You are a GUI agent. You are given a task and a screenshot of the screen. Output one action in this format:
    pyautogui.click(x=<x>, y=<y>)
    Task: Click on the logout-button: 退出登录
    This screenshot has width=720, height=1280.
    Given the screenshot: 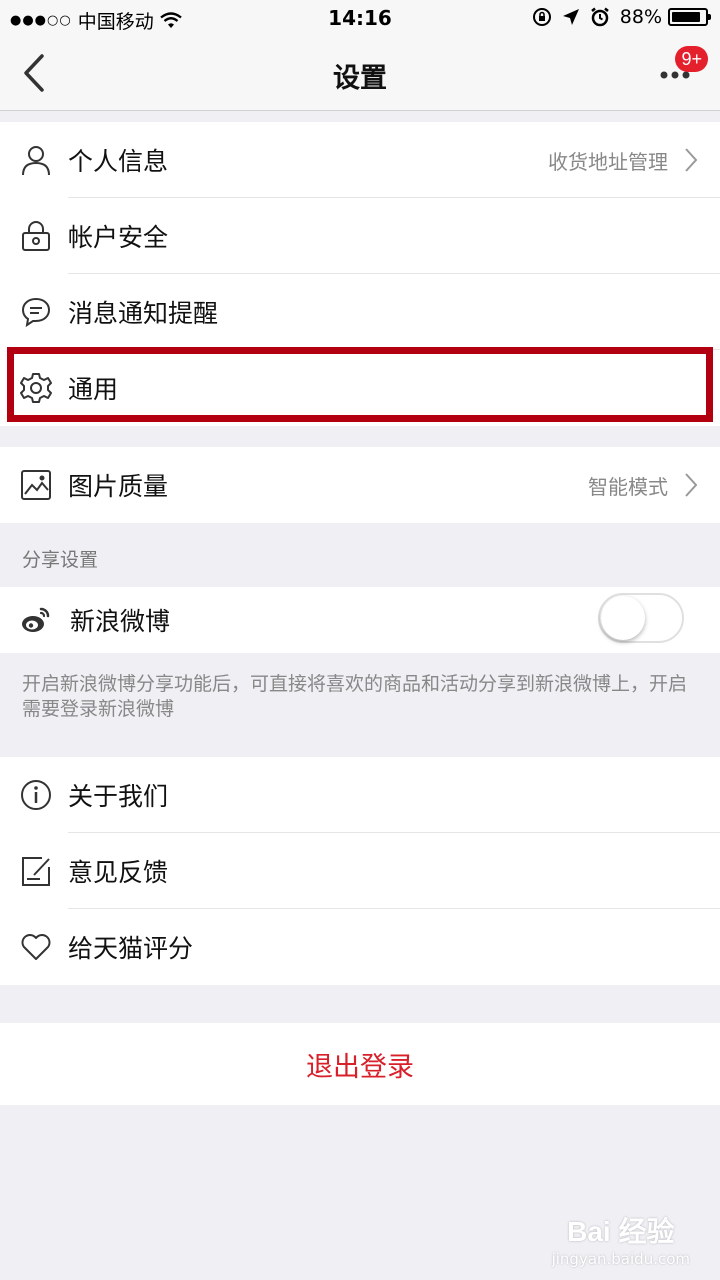 What is the action you would take?
    pyautogui.click(x=360, y=1064)
    